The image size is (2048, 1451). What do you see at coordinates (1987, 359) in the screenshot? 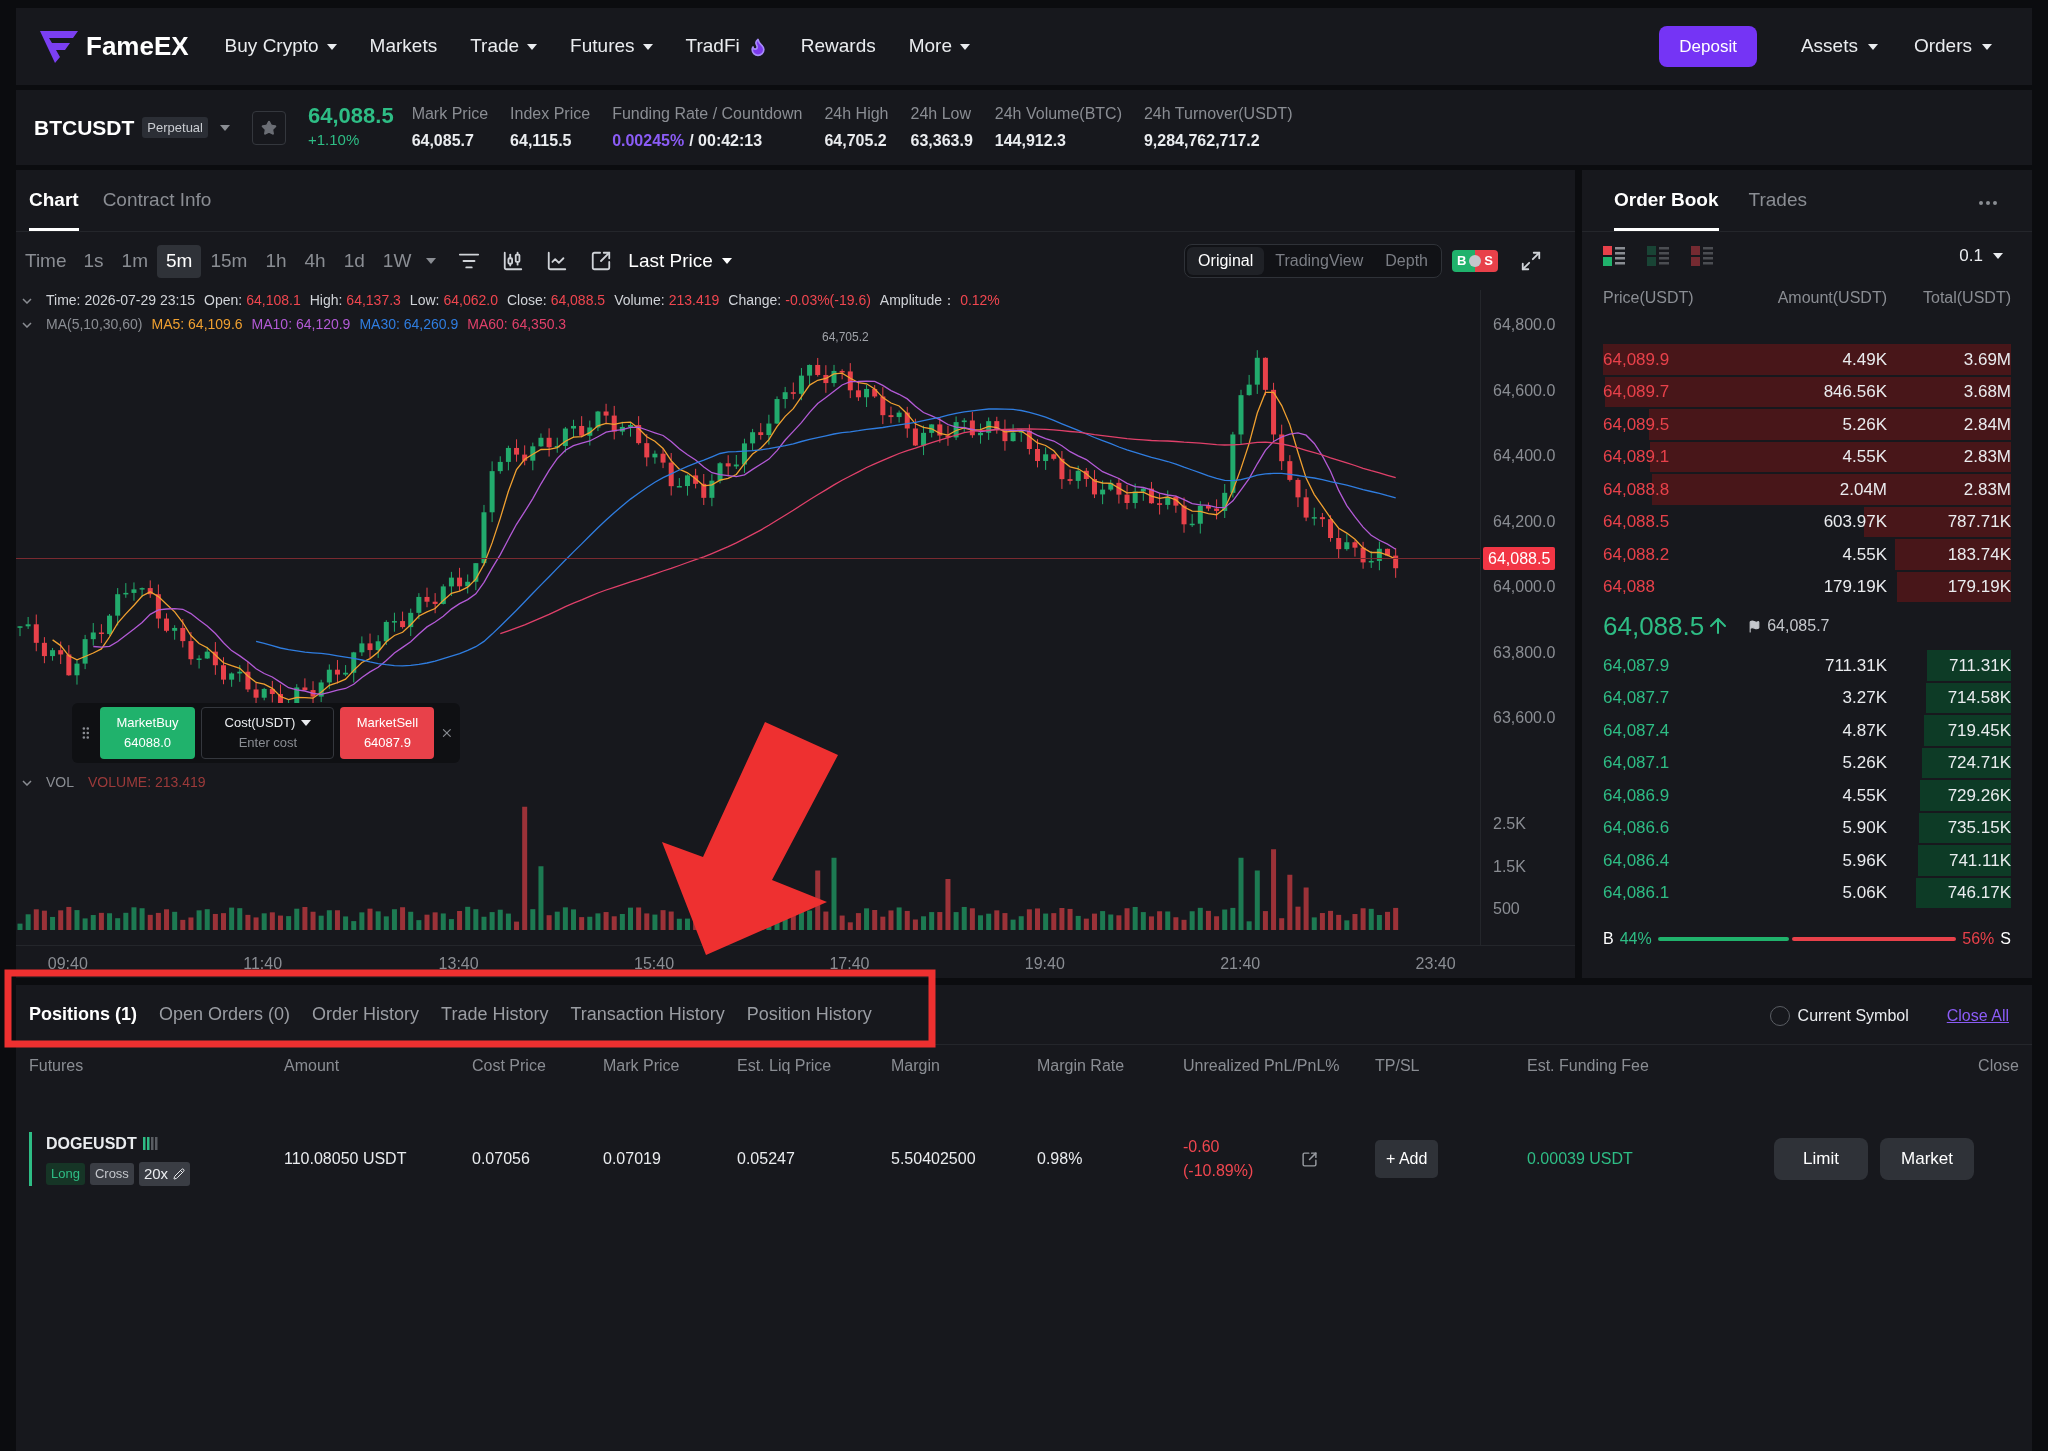
I see `order-total: 3.69M` at bounding box center [1987, 359].